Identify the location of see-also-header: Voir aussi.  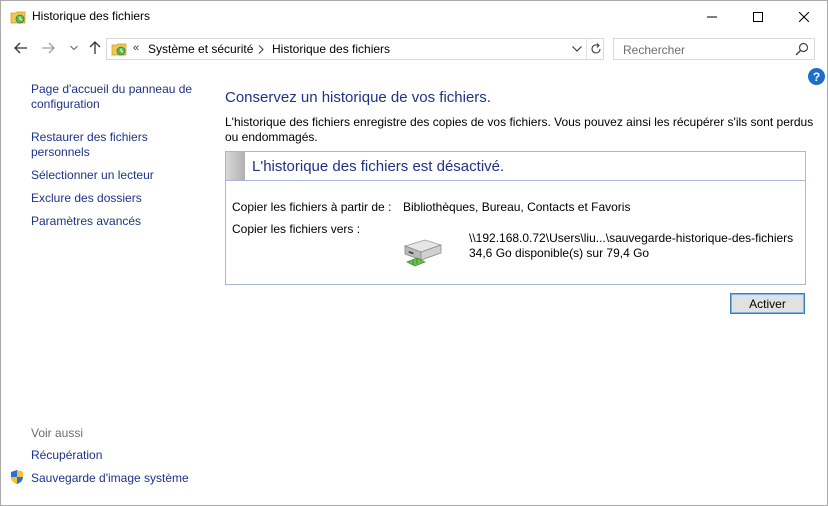
(57, 433).